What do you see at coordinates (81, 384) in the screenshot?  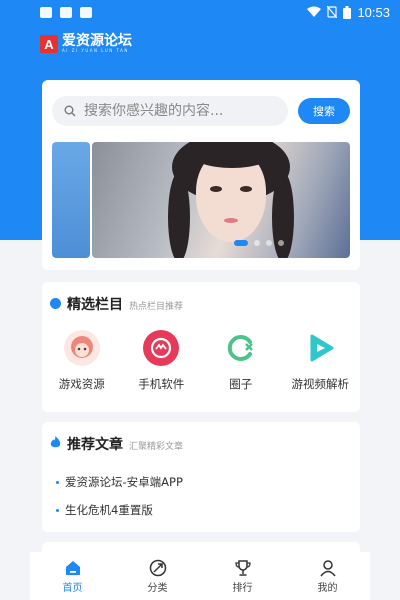 I see `category-label: 游戏资源` at bounding box center [81, 384].